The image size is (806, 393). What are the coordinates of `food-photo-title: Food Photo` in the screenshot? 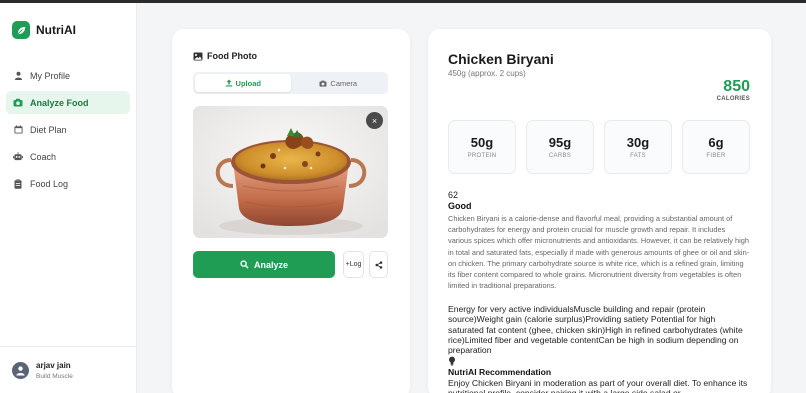 It's located at (232, 56).